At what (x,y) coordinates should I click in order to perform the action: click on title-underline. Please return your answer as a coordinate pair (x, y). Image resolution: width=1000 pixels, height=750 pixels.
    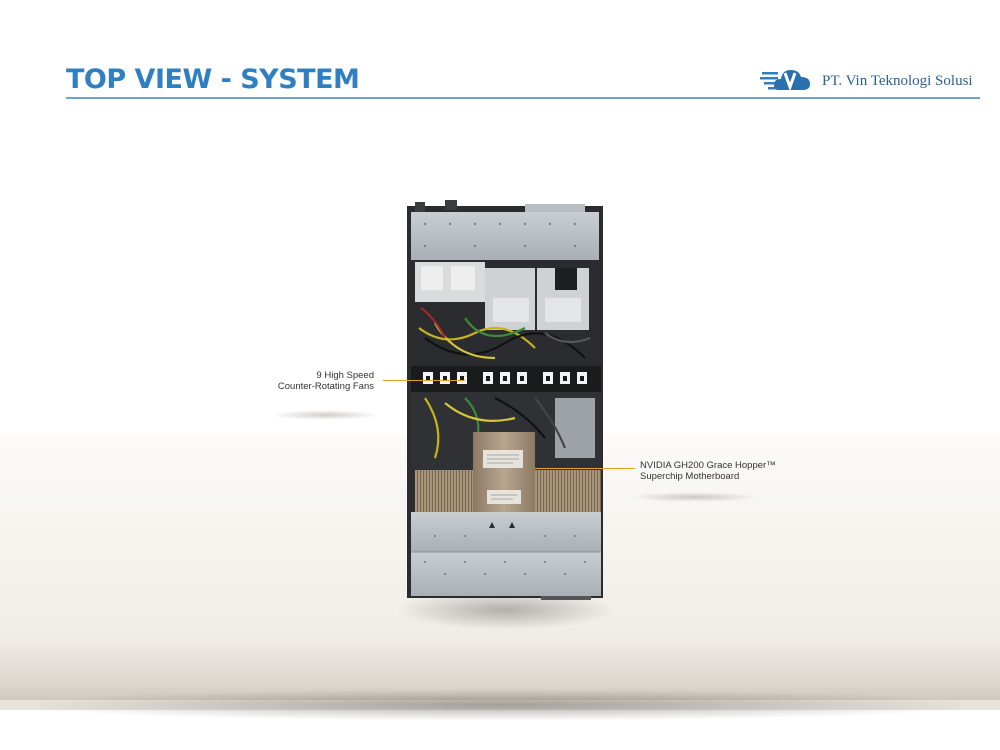
    Looking at the image, I should click on (523, 98).